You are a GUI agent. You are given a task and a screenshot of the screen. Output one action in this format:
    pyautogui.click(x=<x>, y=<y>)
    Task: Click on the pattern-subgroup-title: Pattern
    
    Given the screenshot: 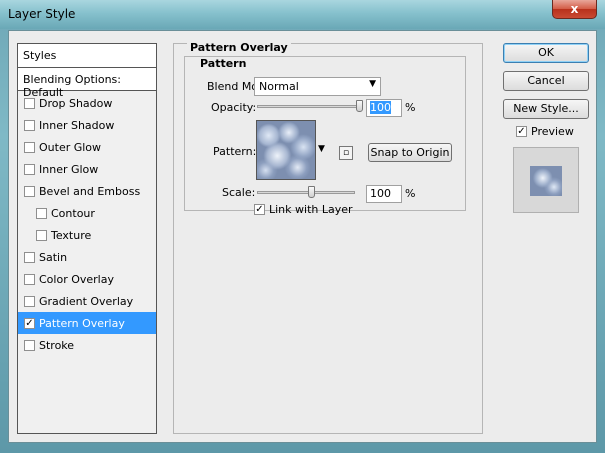 What is the action you would take?
    pyautogui.click(x=223, y=63)
    